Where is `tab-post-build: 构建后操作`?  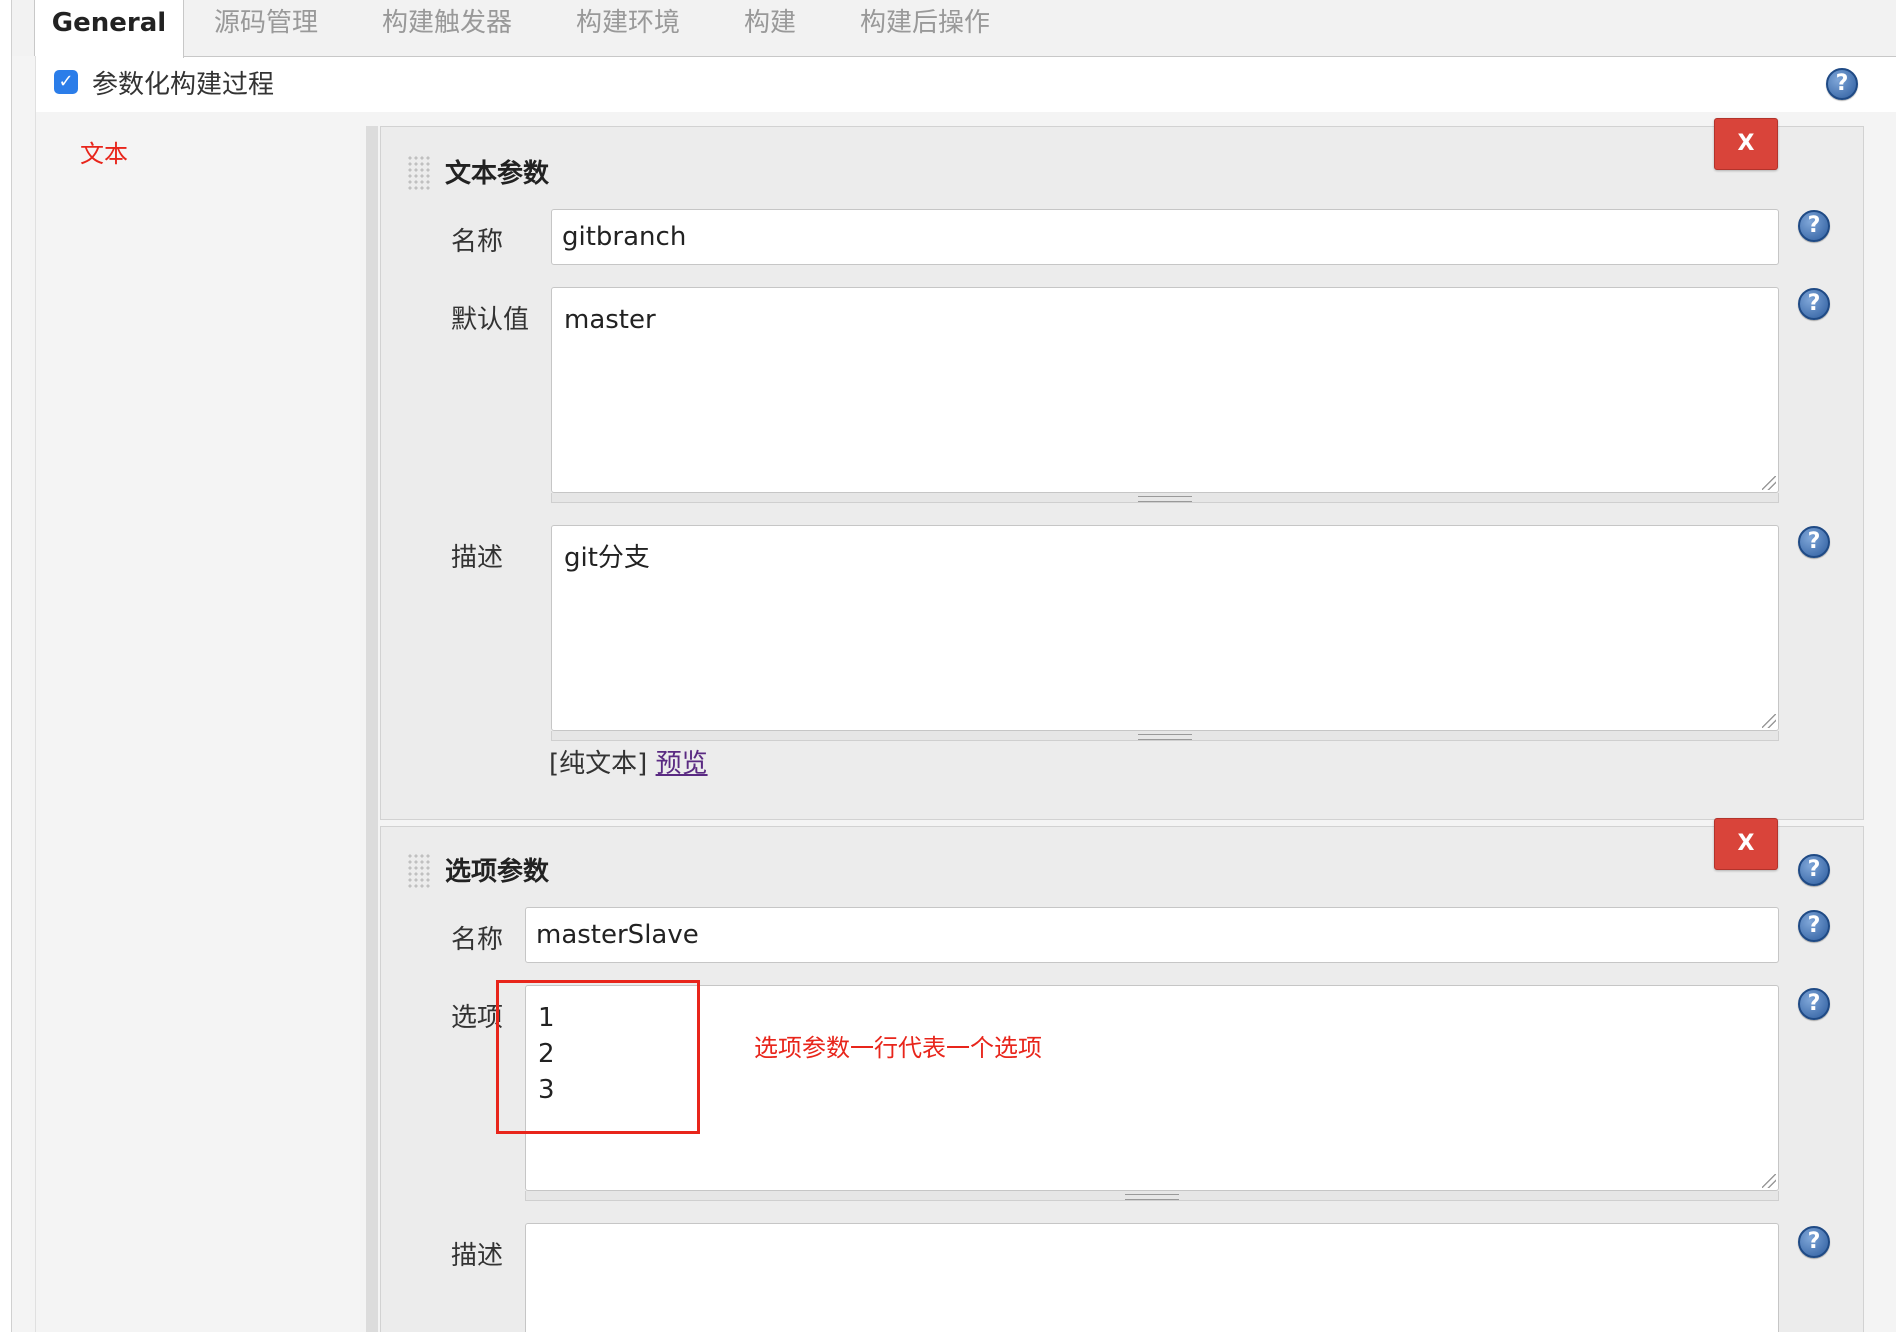
tab-post-build: 构建后操作 is located at coordinates (925, 28).